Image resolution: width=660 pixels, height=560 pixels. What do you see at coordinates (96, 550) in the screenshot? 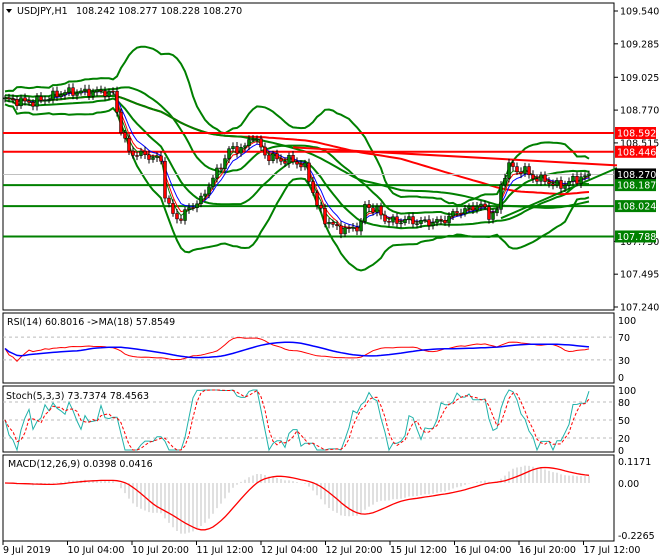
I see `time-tick-label: 10 Jul 04:00` at bounding box center [96, 550].